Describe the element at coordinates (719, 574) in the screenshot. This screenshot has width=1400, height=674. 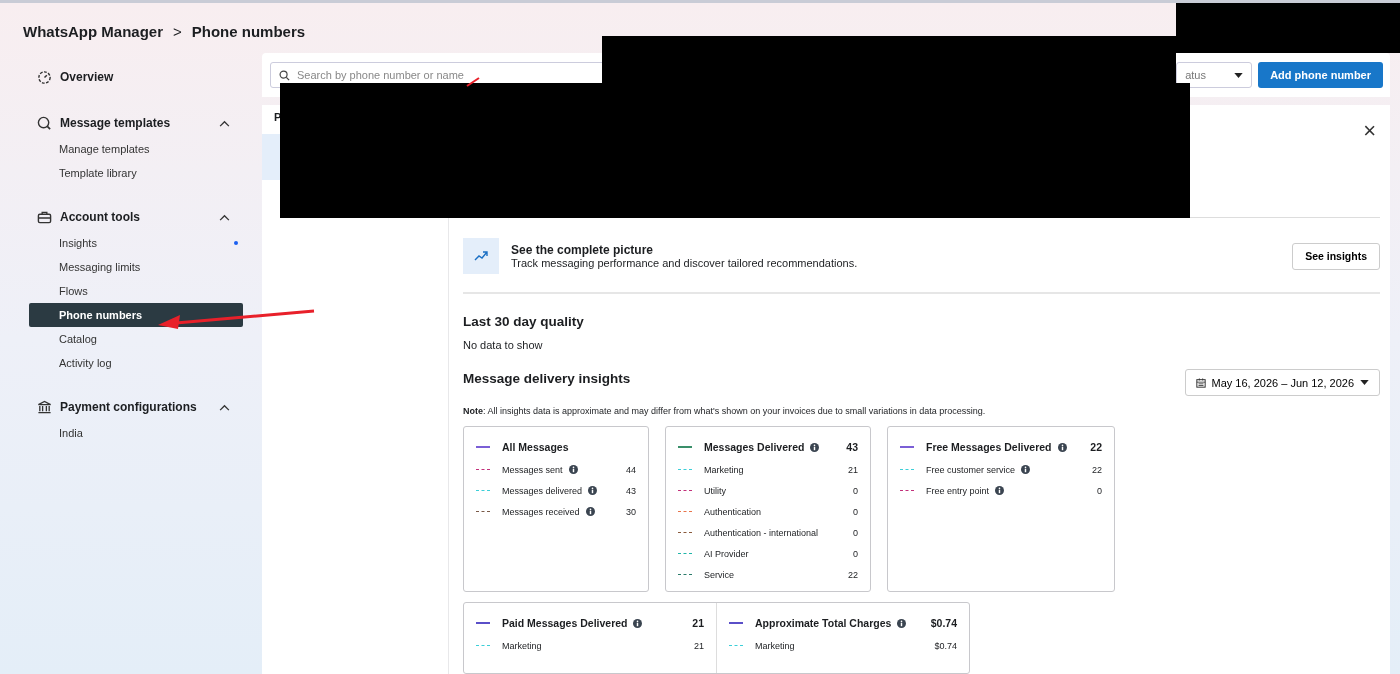
I see `row-label: Service` at that location.